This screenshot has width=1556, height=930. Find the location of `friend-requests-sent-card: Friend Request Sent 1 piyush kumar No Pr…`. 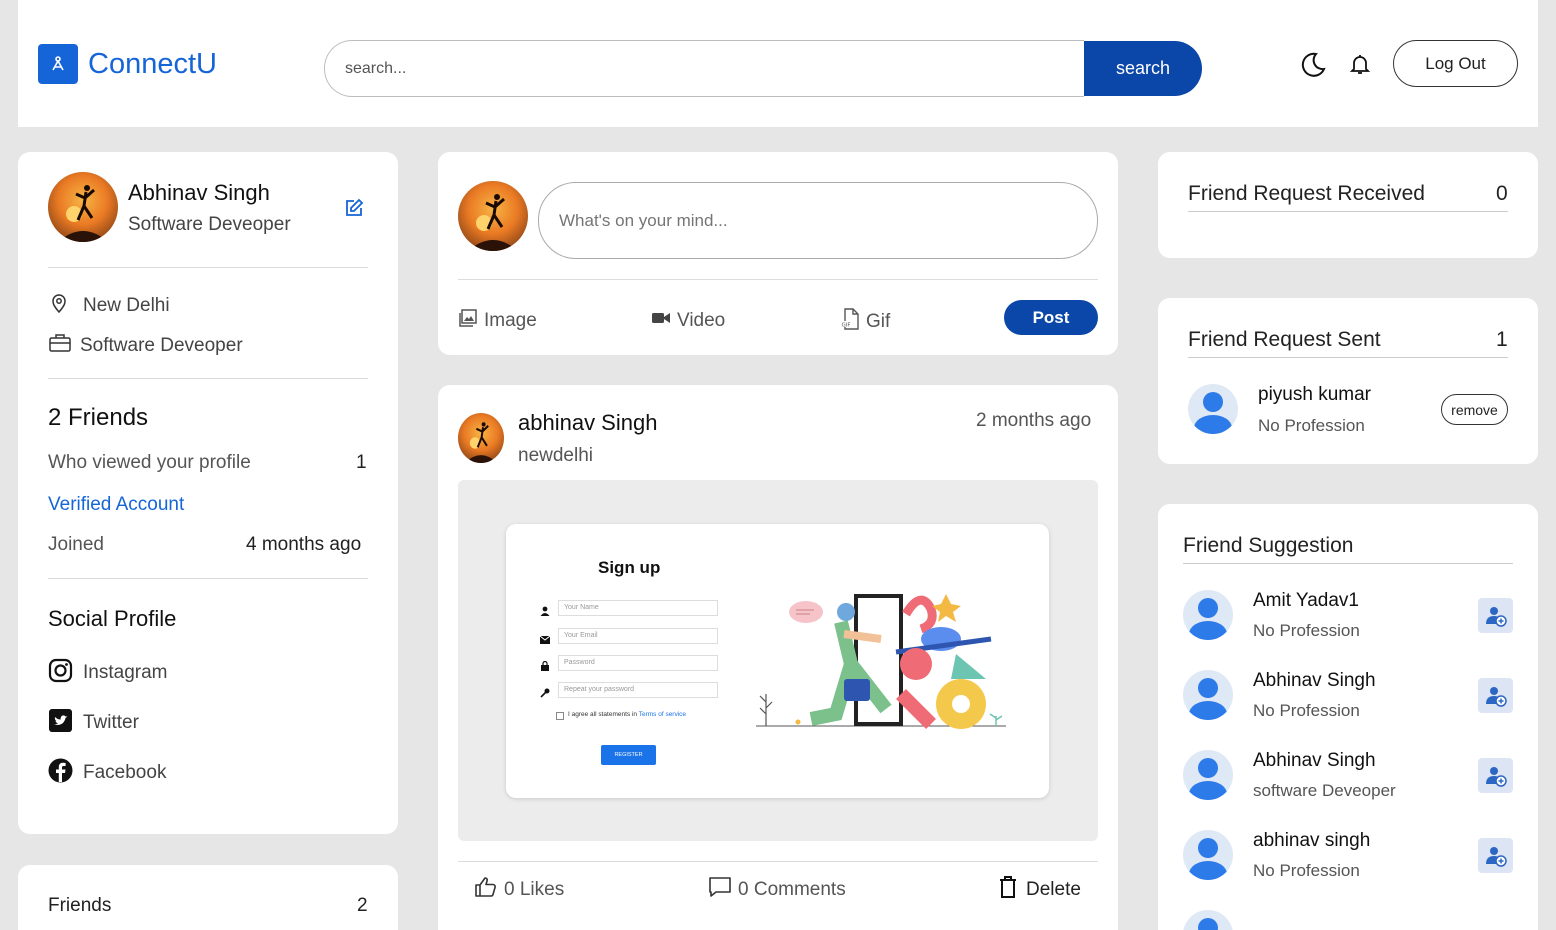

friend-requests-sent-card: Friend Request Sent 1 piyush kumar No Pr… is located at coordinates (1348, 381).